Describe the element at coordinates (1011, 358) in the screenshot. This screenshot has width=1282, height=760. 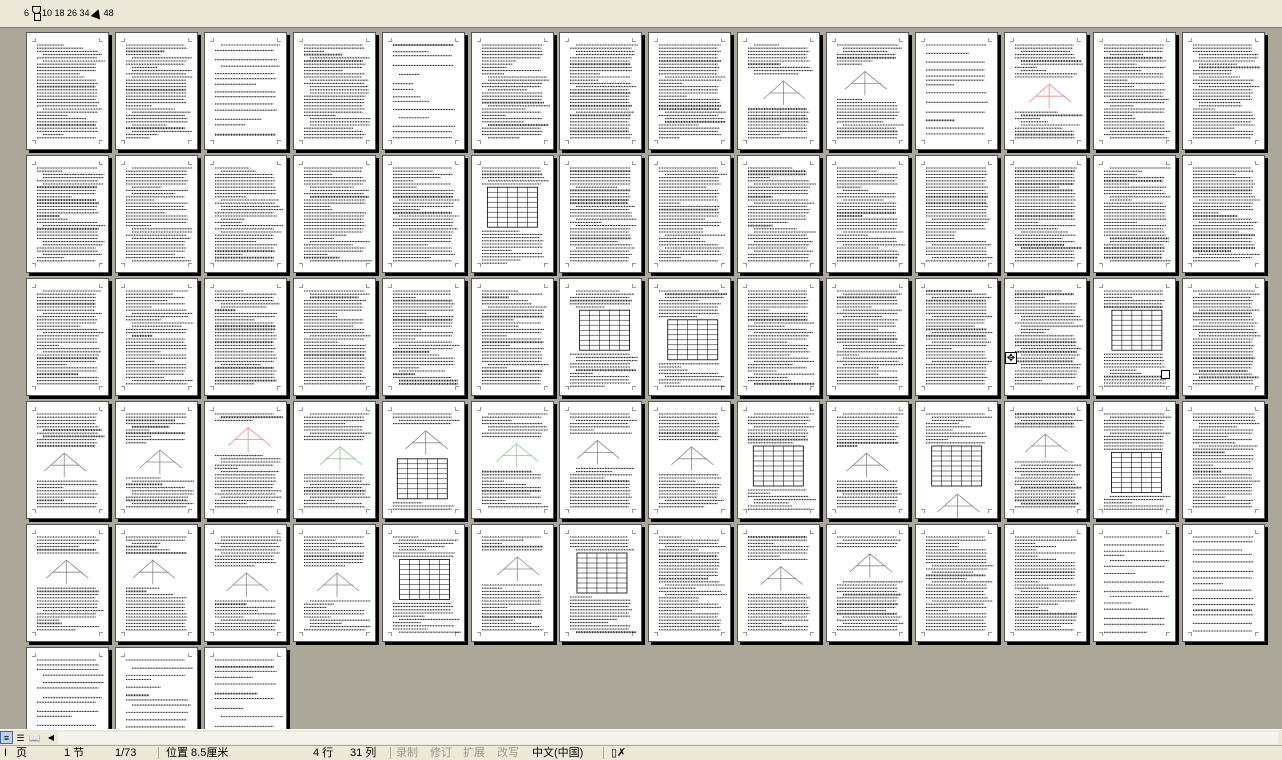
I see `table-move-handle-icon: ✥` at that location.